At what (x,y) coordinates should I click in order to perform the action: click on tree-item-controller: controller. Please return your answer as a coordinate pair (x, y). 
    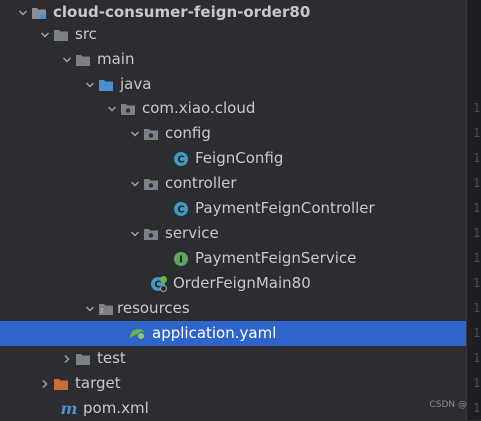
    Looking at the image, I should click on (233, 183).